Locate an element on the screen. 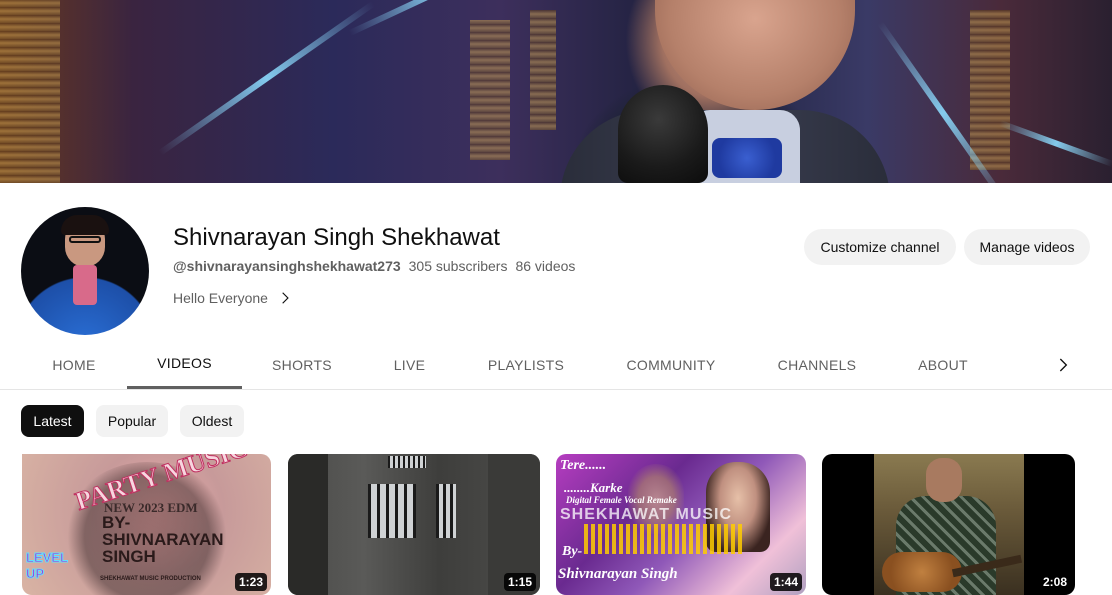 This screenshot has width=1112, height=595. video-count: 86 videos is located at coordinates (545, 266).